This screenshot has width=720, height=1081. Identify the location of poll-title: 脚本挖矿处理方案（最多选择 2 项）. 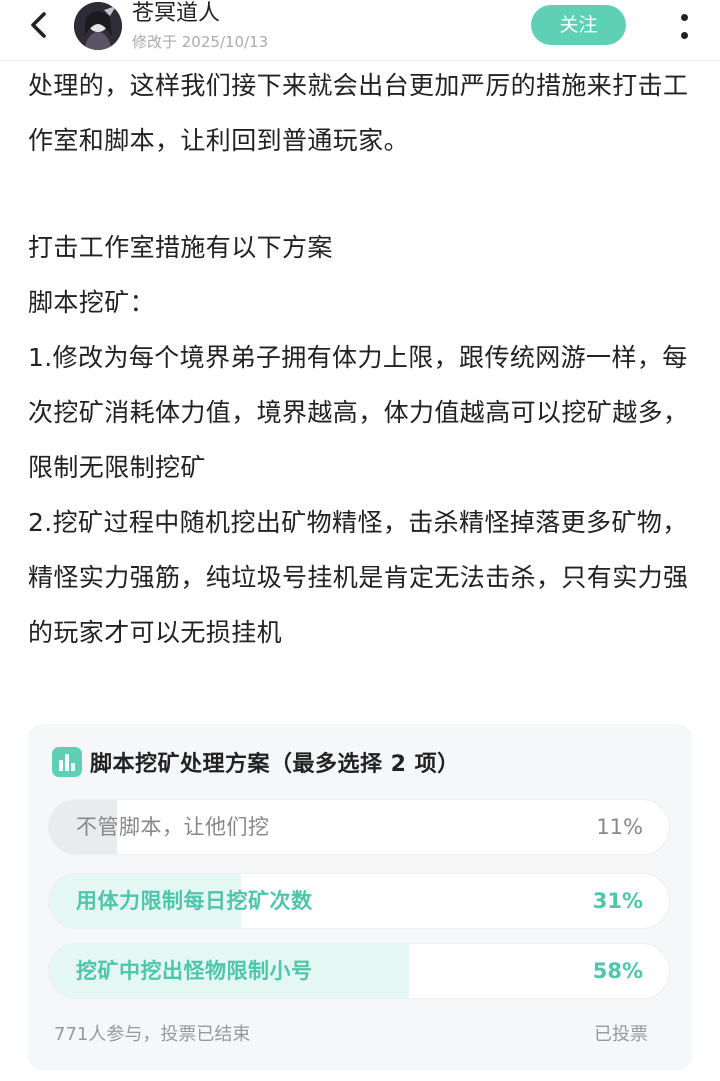
(275, 764).